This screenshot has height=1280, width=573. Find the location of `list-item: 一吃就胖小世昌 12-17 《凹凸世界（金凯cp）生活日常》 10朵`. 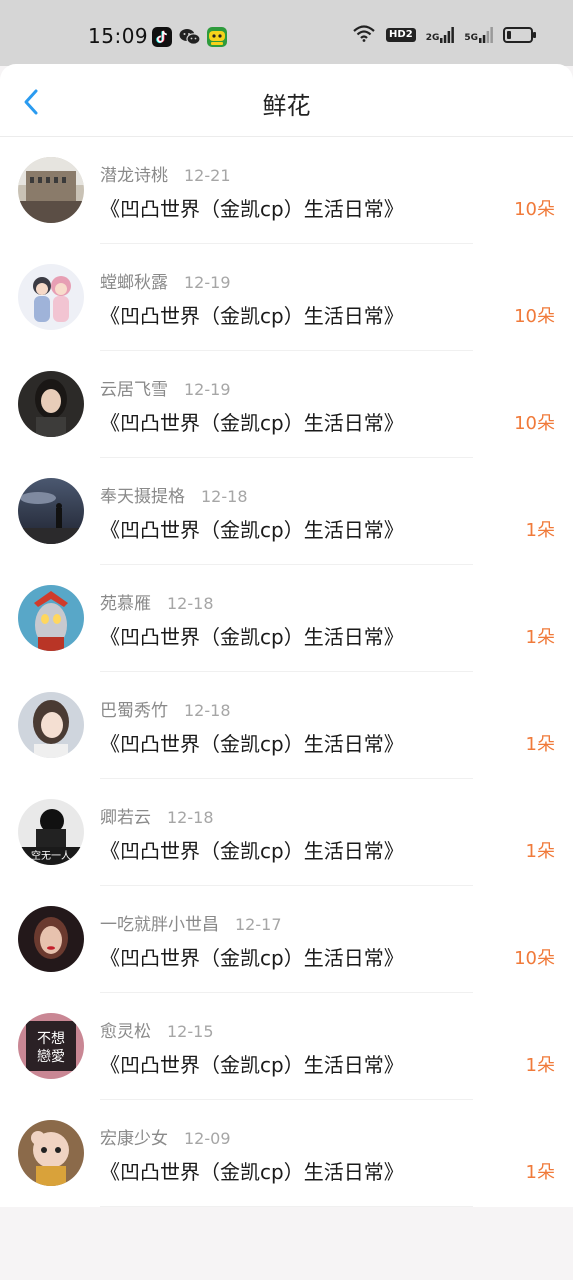

list-item: 一吃就胖小世昌 12-17 《凹凸世界（金凯cp）生活日常》 10朵 is located at coordinates (286, 939).